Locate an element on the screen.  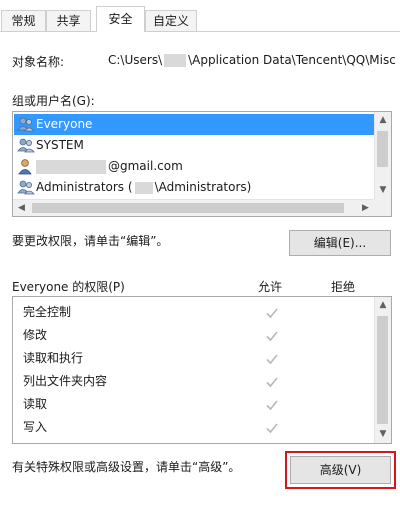
group-list-vertical-scrollbar: ▲ ▼ is located at coordinates (382, 155).